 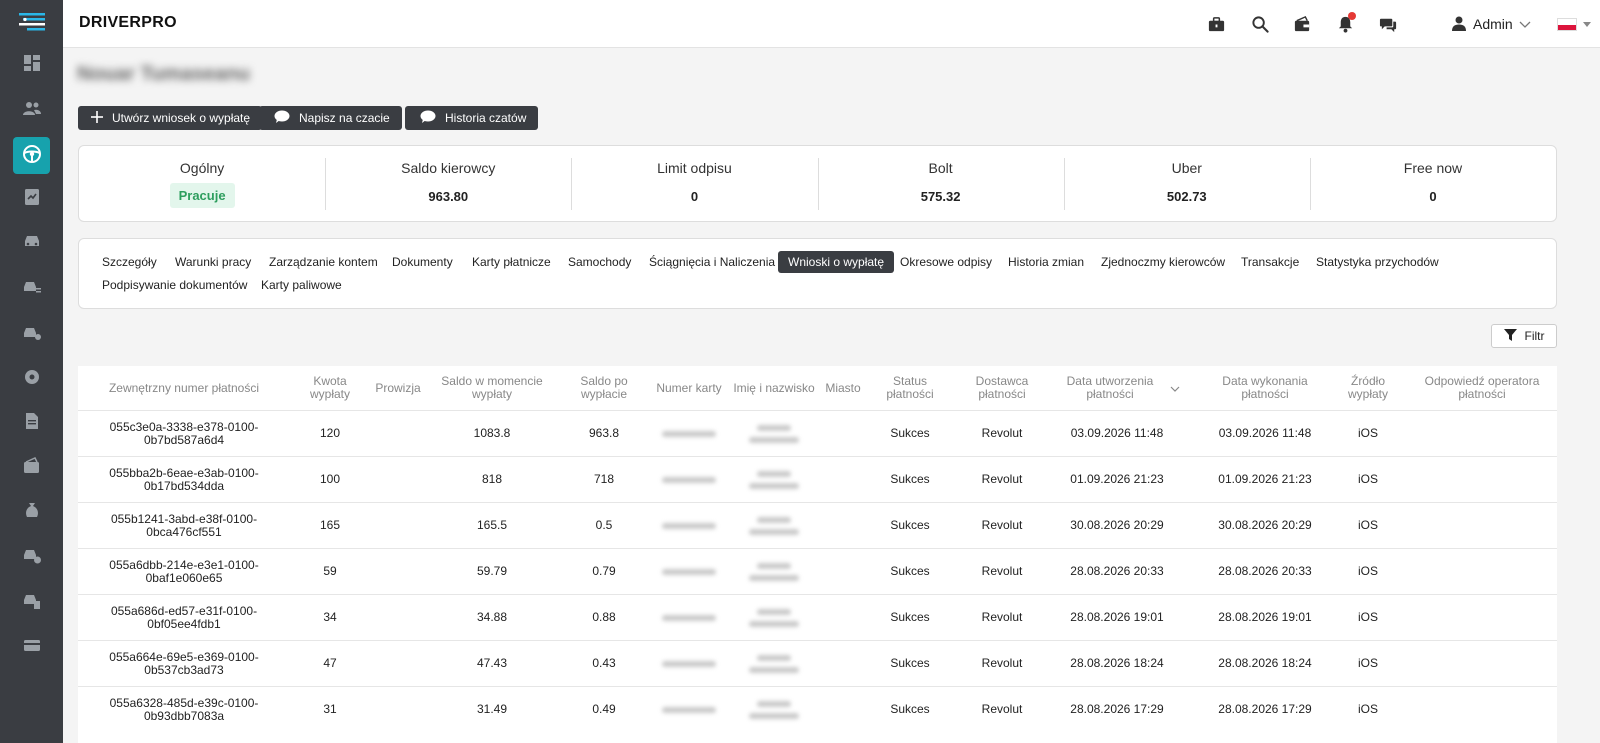 I want to click on sidebar-item-credit-card, so click(x=31, y=646).